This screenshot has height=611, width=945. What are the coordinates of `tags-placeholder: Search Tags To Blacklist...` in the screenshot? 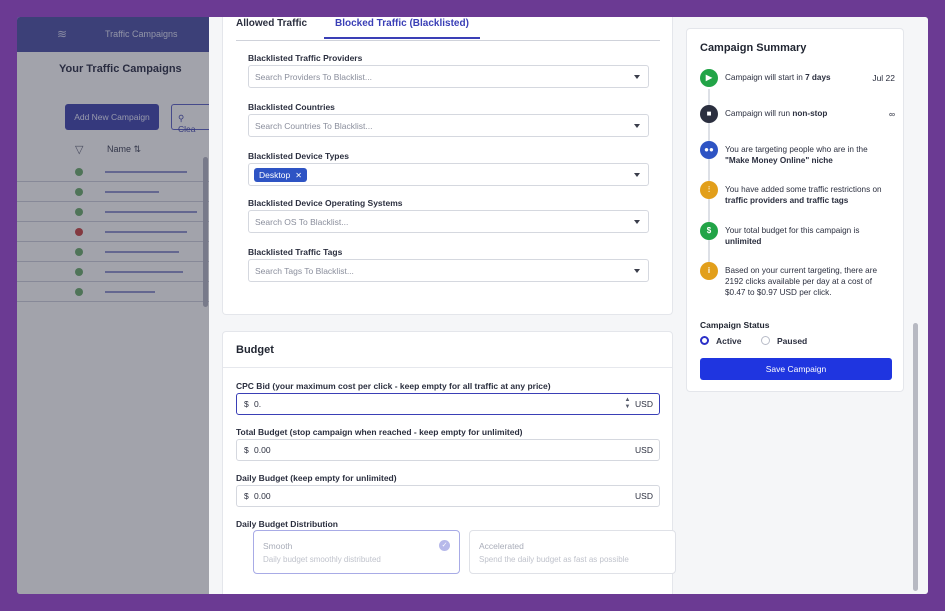 It's located at (304, 271).